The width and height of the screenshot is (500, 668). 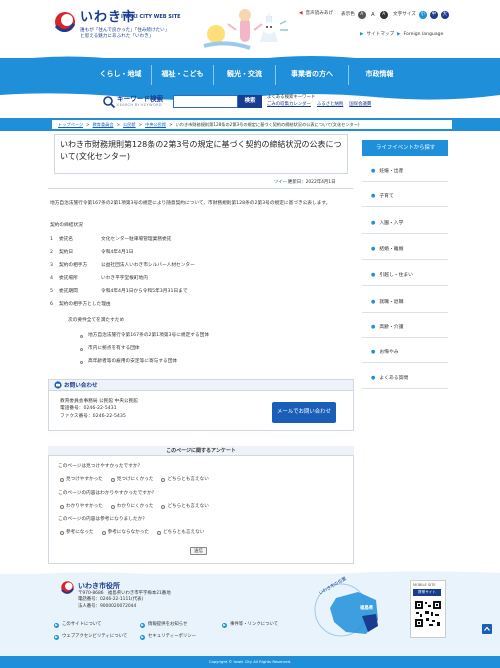 I want to click on footer-link-label: このサイトについて, so click(x=82, y=624).